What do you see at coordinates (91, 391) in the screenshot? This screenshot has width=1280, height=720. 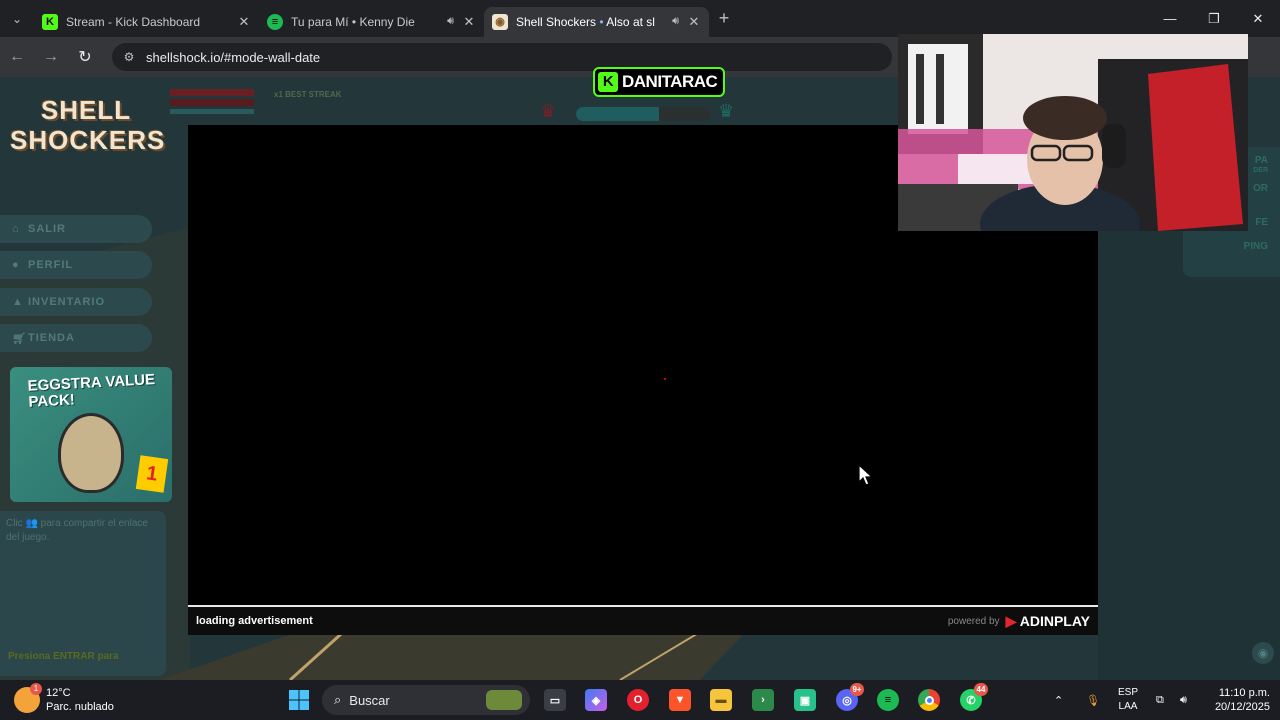 I see `promo-title: EGGSTRA VALUE PACK!` at bounding box center [91, 391].